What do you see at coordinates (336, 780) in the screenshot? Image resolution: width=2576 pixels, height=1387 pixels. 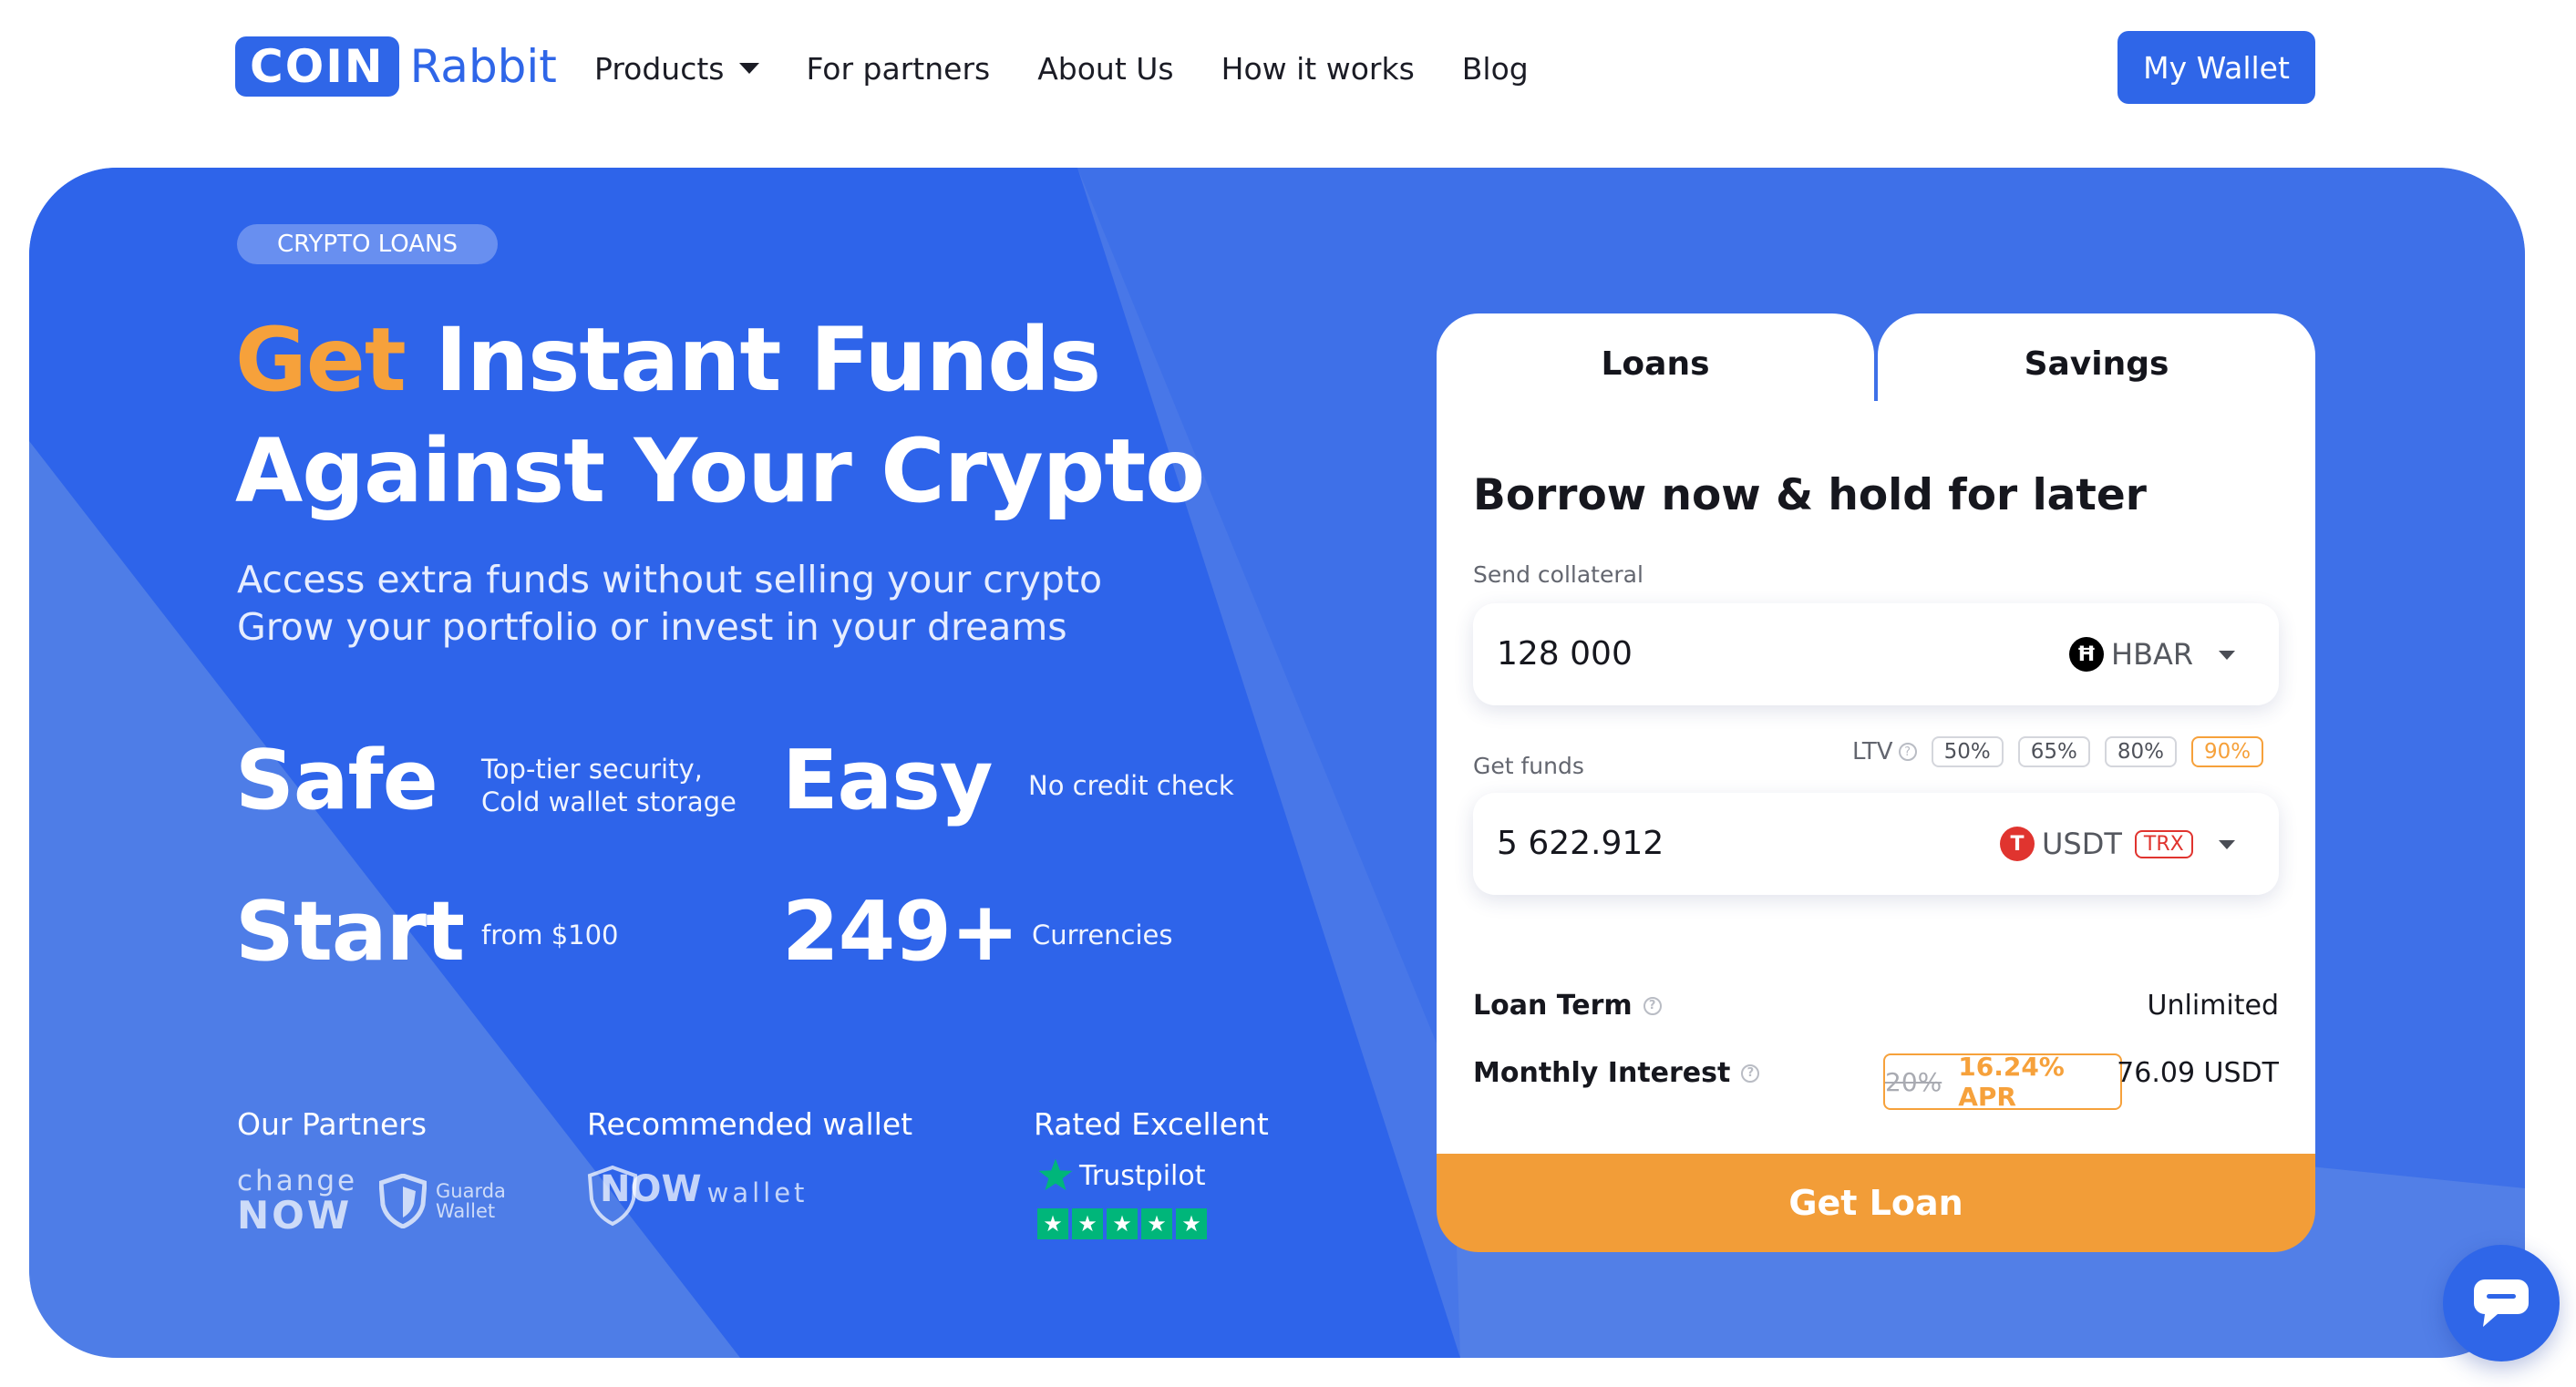 I see `stat-safe: Safe` at bounding box center [336, 780].